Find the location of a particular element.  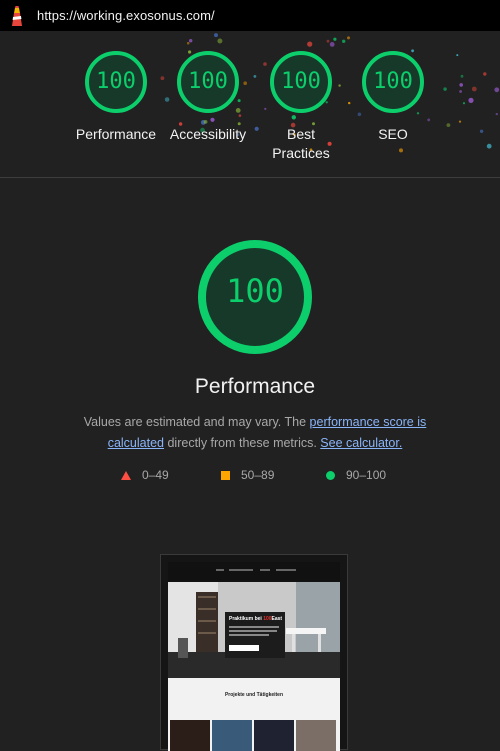

legend-range: 0–49 is located at coordinates (155, 475).